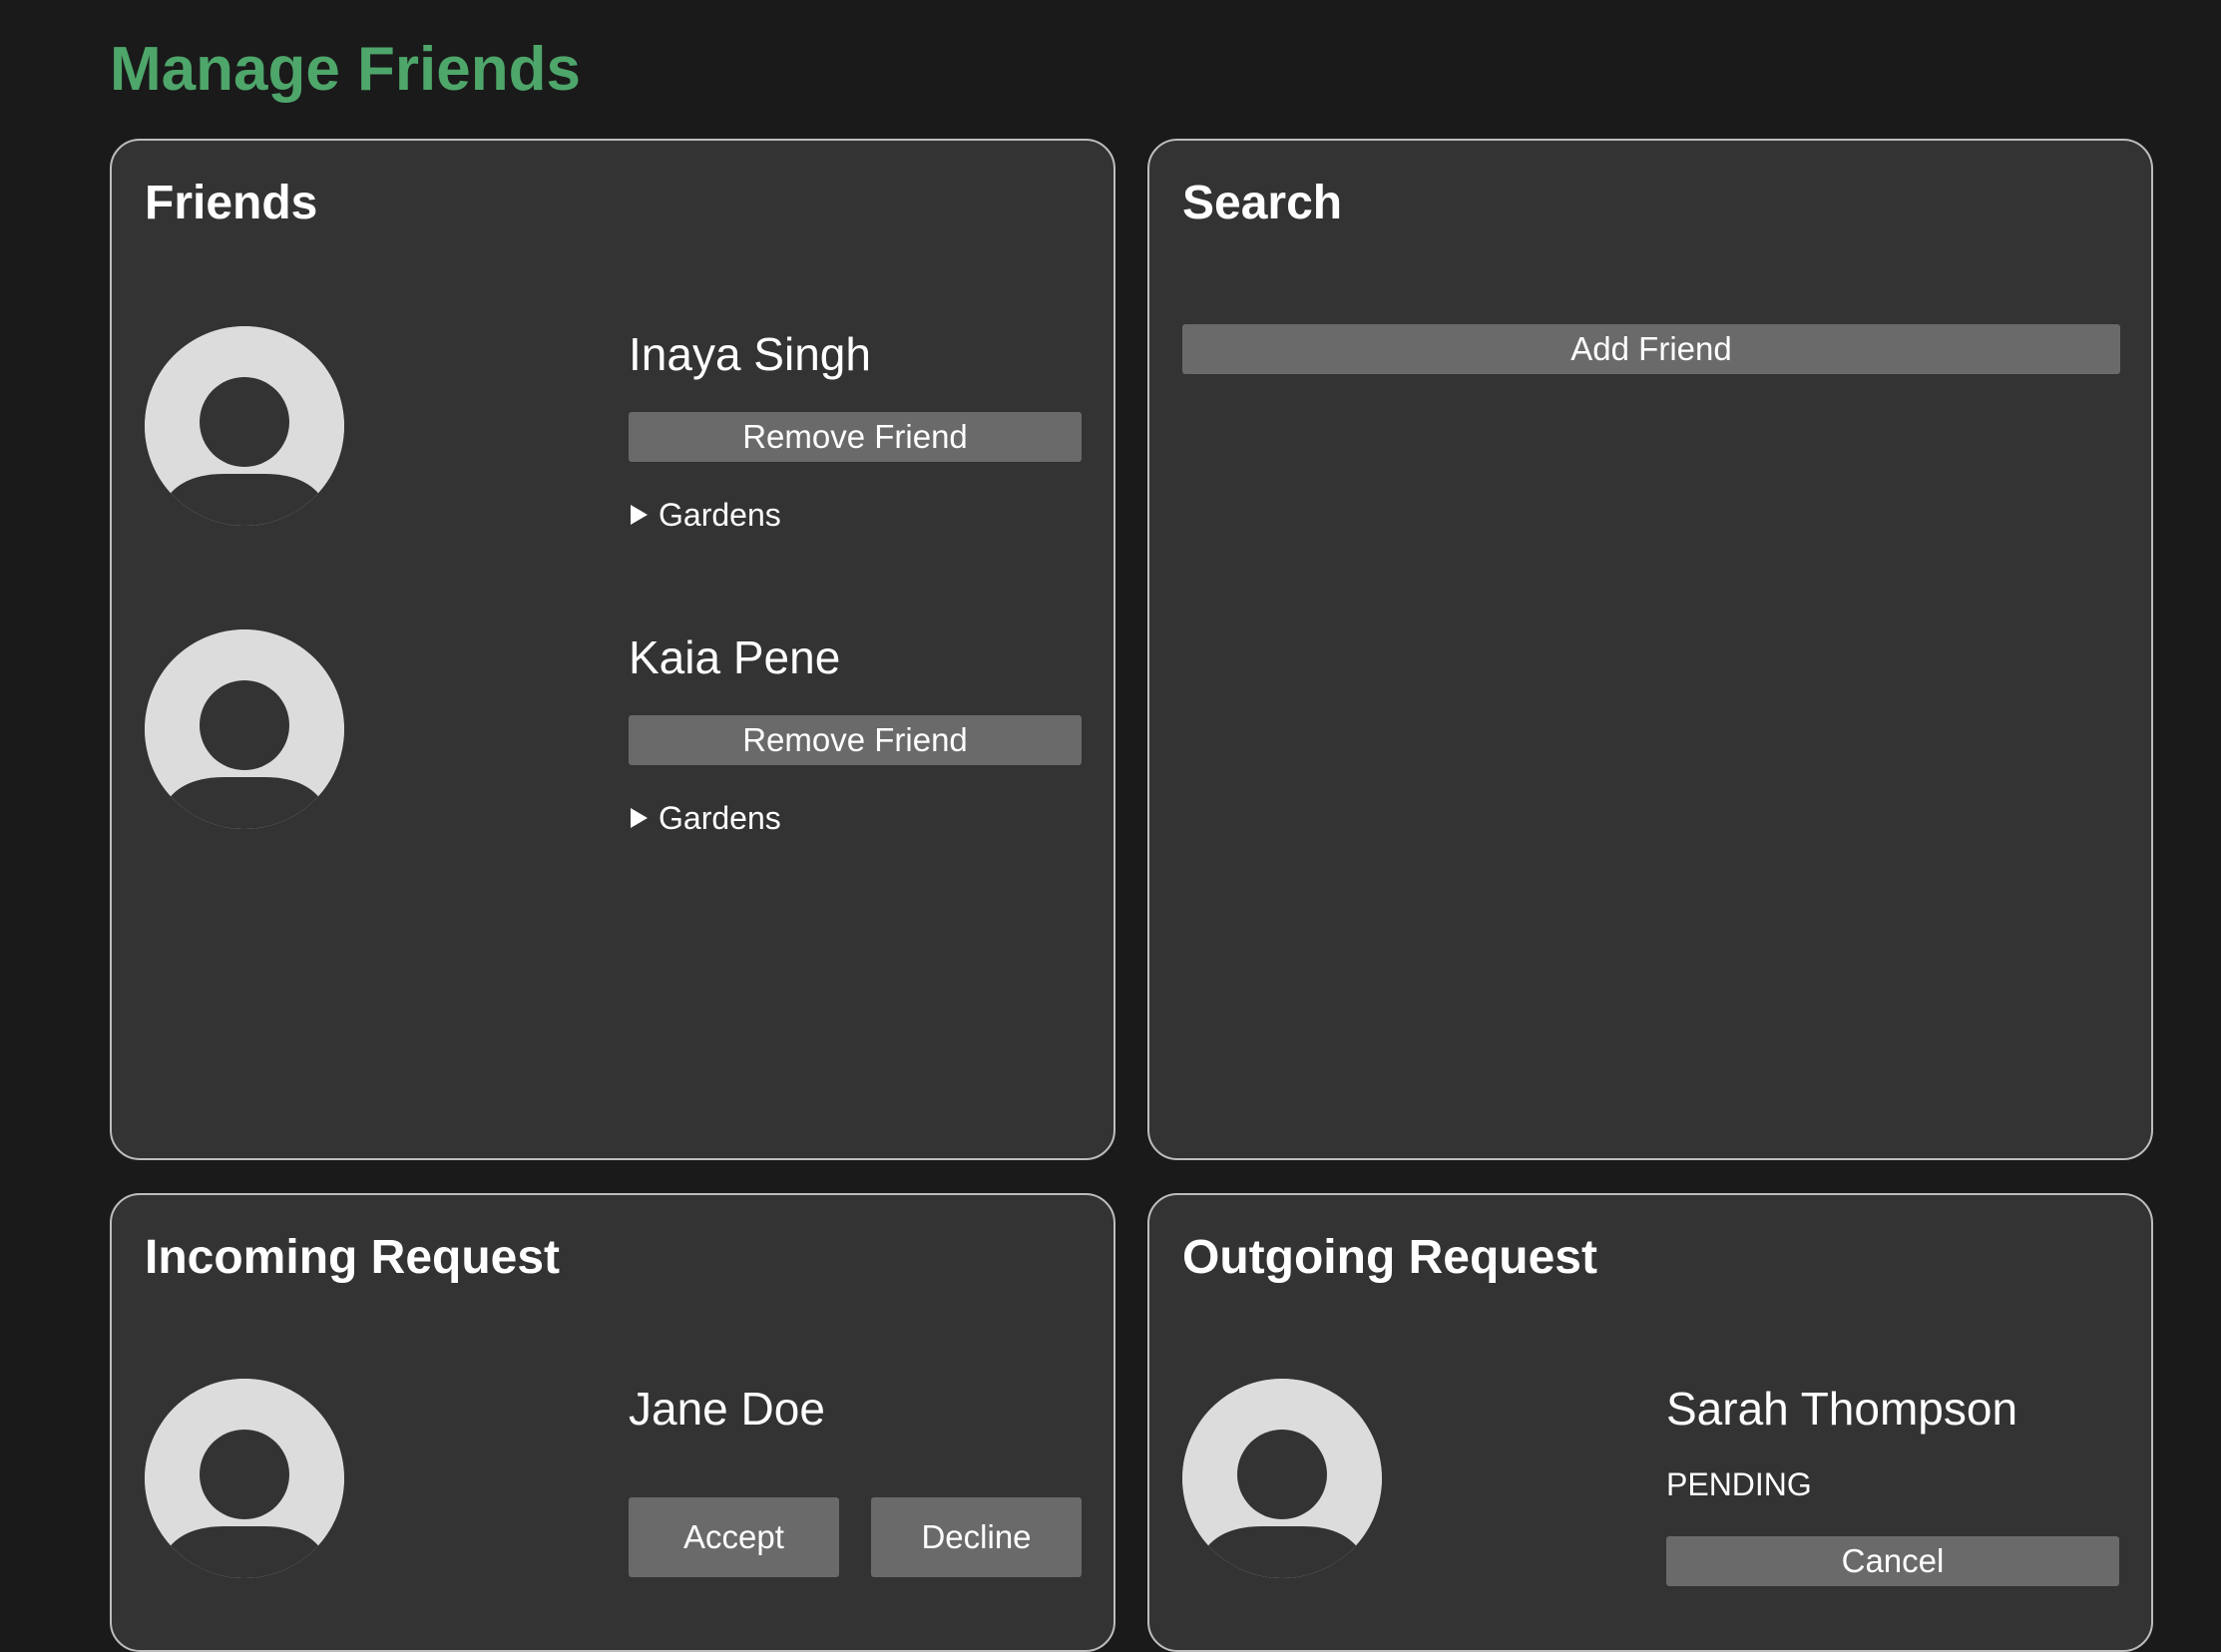 Image resolution: width=2221 pixels, height=1652 pixels. Describe the element at coordinates (353, 1257) in the screenshot. I see `incoming-request-title: Incoming Request` at that location.